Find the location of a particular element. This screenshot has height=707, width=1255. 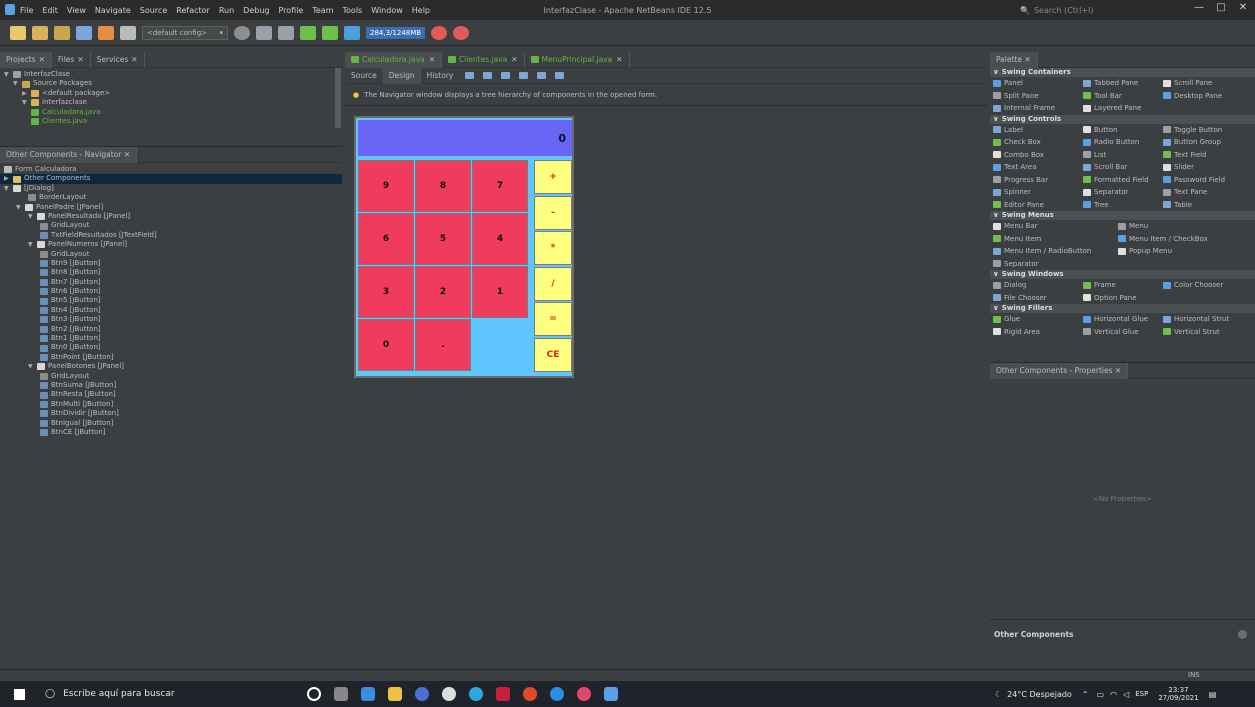

menu-window: Window is located at coordinates (387, 10).